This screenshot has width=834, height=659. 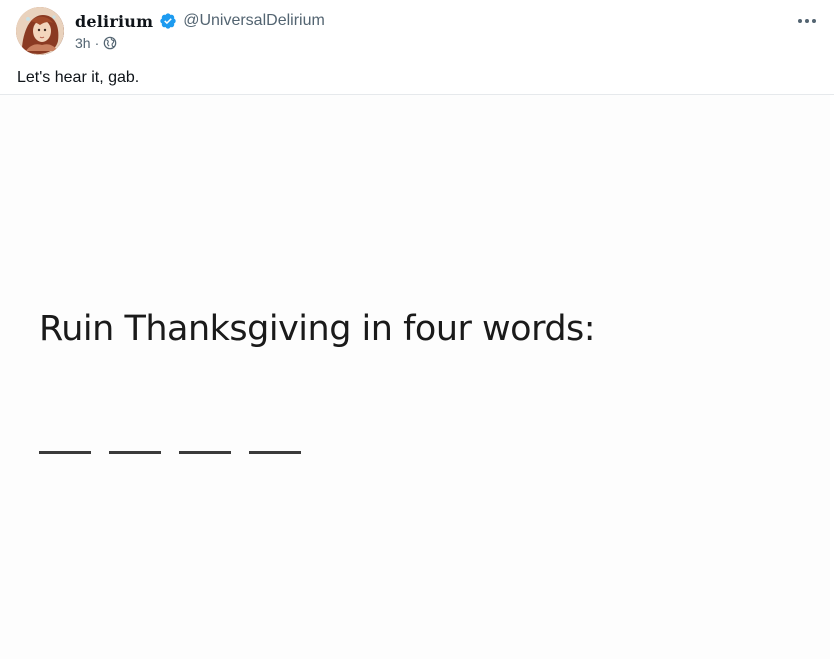 What do you see at coordinates (40, 31) in the screenshot?
I see `avatar` at bounding box center [40, 31].